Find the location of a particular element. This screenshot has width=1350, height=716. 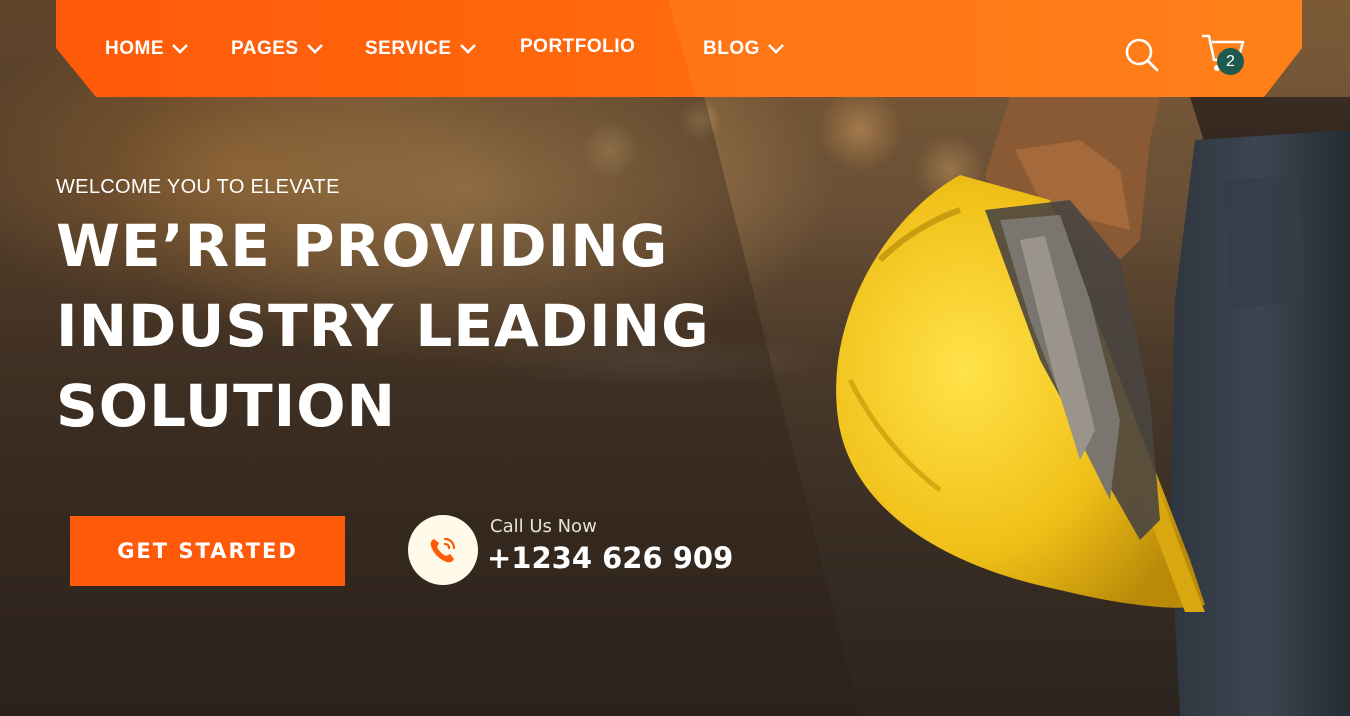

headline-line: WE’RE PROVIDING is located at coordinates (362, 246).